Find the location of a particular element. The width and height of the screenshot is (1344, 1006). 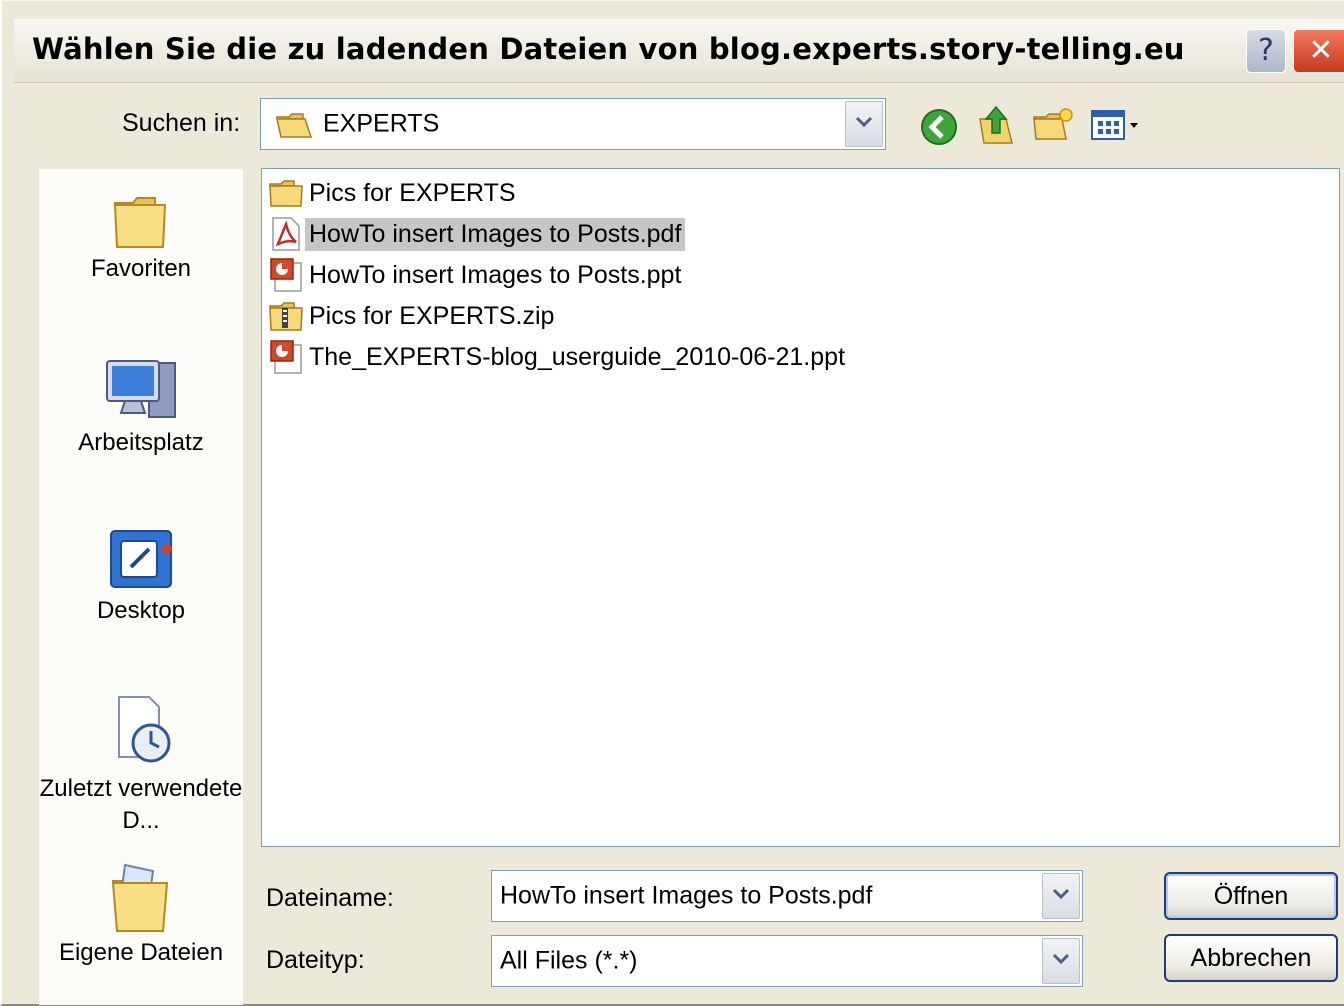

lookin-label: Suchen in: is located at coordinates (181, 123).